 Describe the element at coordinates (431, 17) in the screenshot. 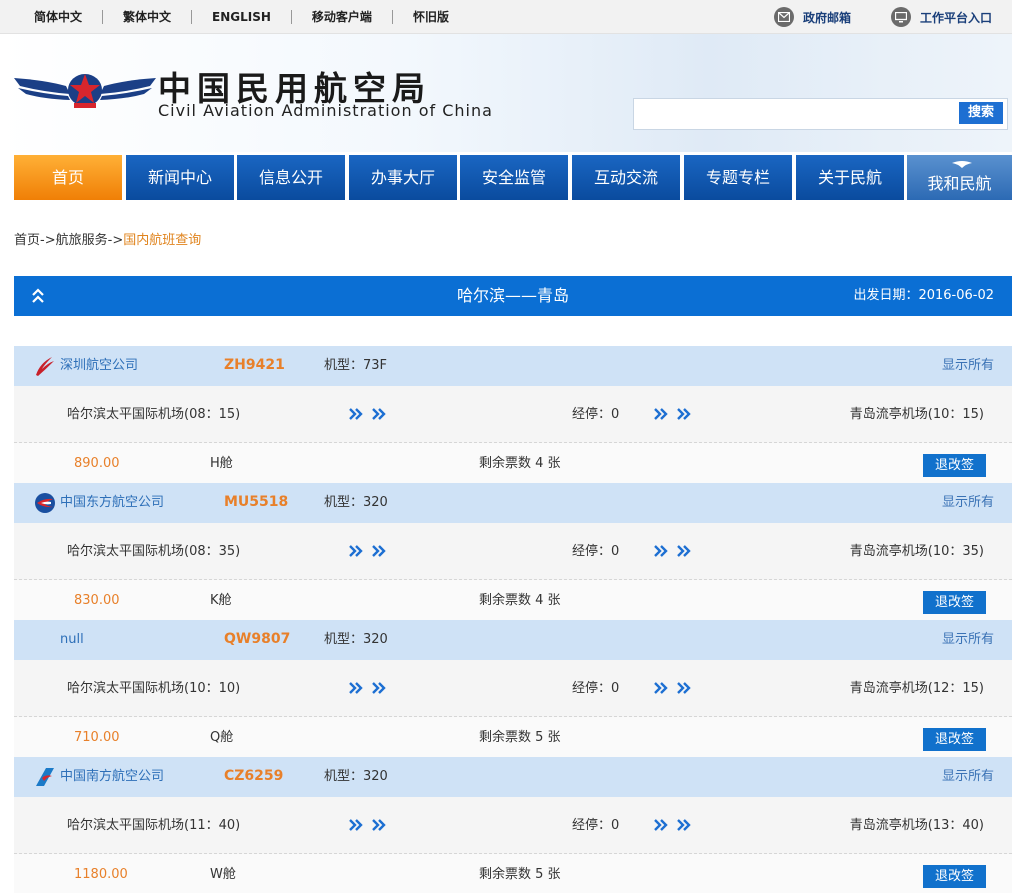

I see `link-classic-version: 怀旧版` at that location.